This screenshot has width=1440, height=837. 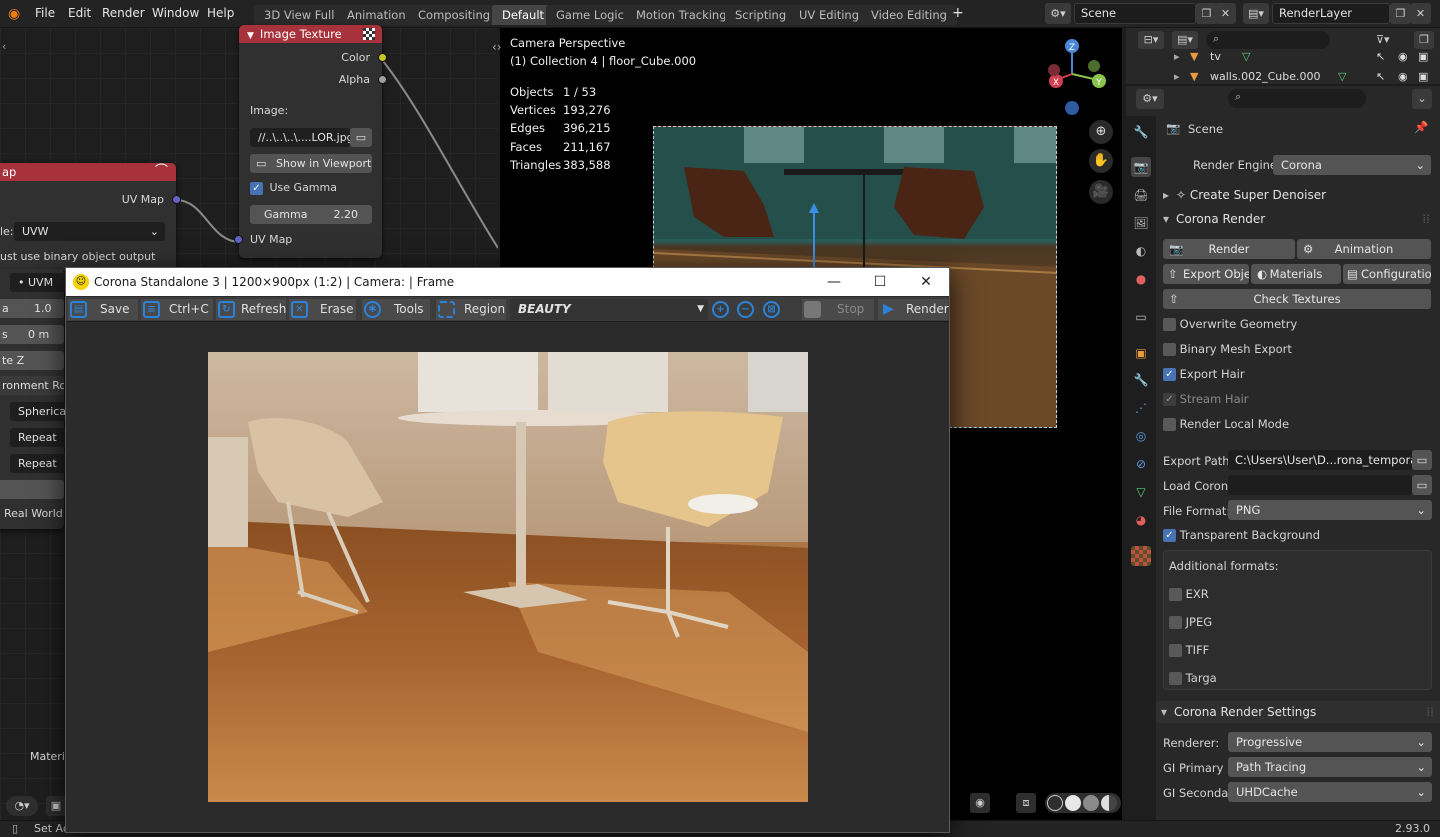 What do you see at coordinates (1330, 792) in the screenshot?
I see `gi-secondary-dropdown: UHDCache ⌄` at bounding box center [1330, 792].